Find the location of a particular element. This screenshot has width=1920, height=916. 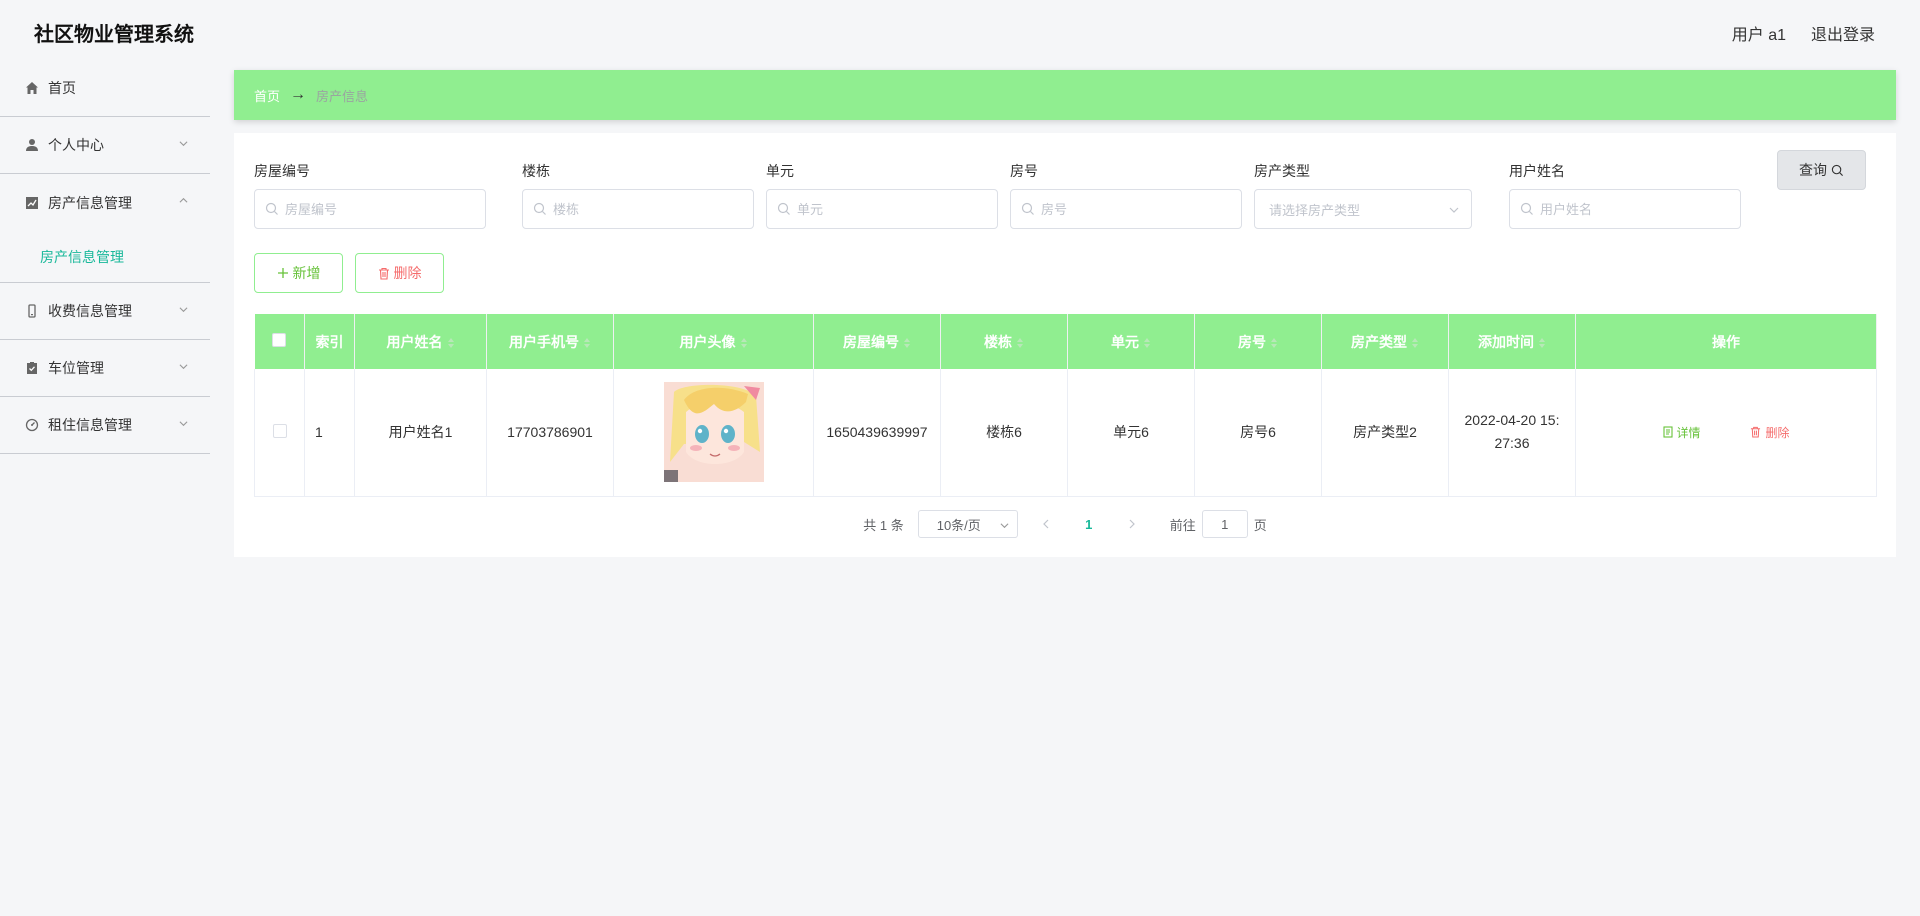

row-delete-button: 删除 is located at coordinates (1769, 432).